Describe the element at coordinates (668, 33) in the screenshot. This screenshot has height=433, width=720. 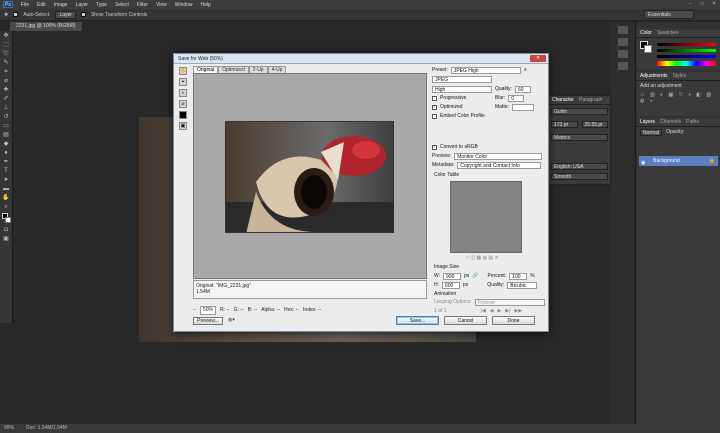
I see `tab-swatches: Swatches` at that location.